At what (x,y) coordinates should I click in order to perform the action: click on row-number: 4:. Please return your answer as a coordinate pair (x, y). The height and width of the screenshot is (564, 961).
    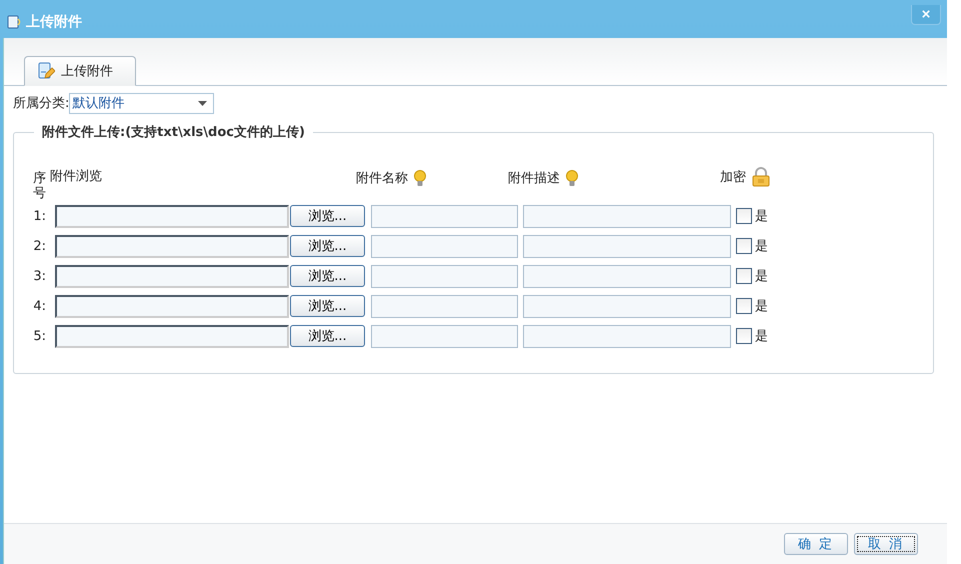
    Looking at the image, I should click on (39, 306).